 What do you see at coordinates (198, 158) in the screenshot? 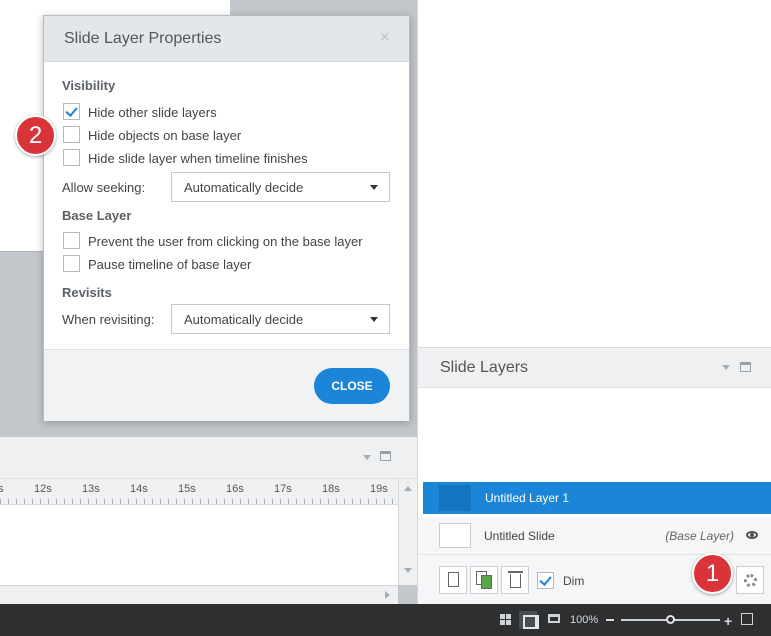
I see `hide-when-finishes-label: Hide slide layer when timeline finishes` at bounding box center [198, 158].